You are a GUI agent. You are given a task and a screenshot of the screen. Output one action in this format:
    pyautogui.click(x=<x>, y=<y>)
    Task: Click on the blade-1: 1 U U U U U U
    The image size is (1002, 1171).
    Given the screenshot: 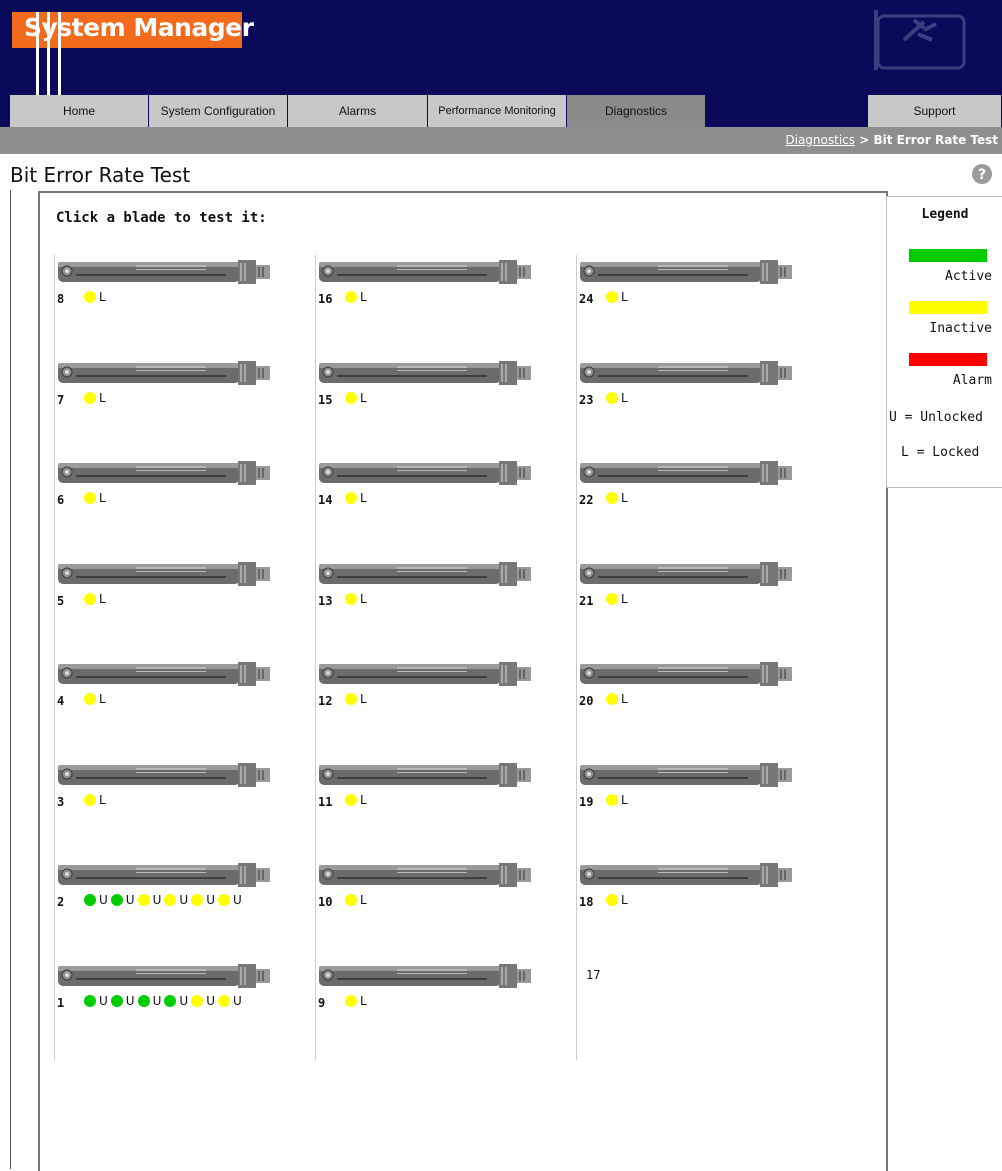 What is the action you would take?
    pyautogui.click(x=163, y=989)
    